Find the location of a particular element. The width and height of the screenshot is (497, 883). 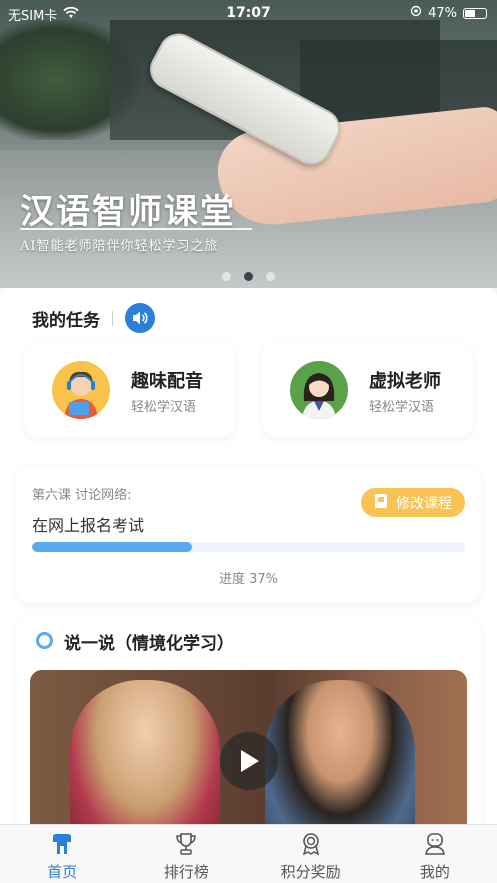

battery-icon is located at coordinates (475, 13).